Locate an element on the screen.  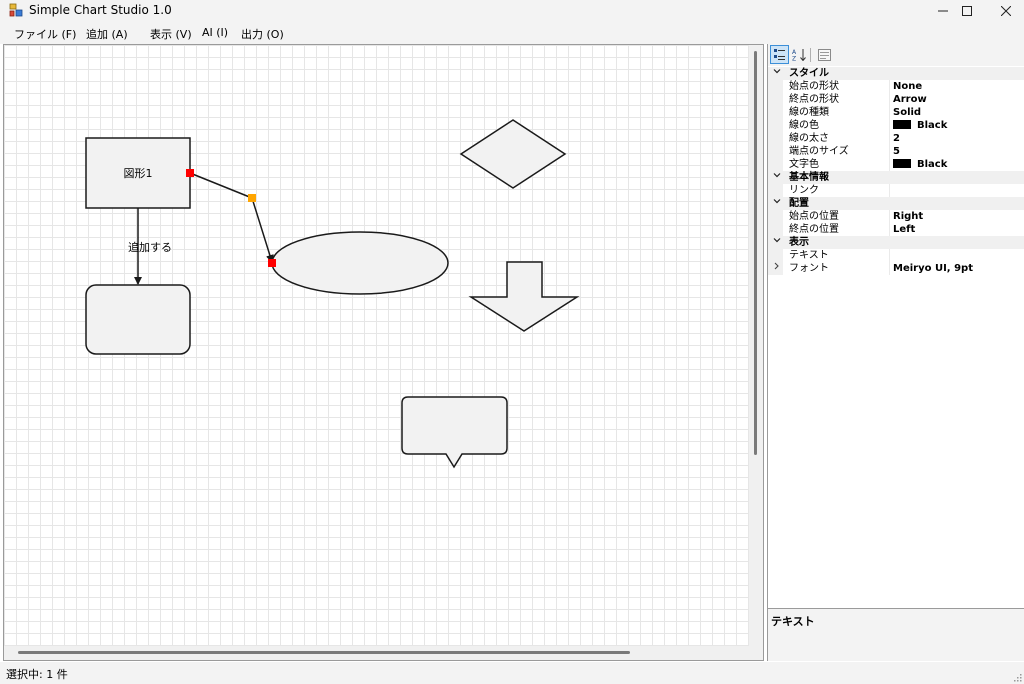
property-row: 線の太さ 2 is located at coordinates (896, 138).